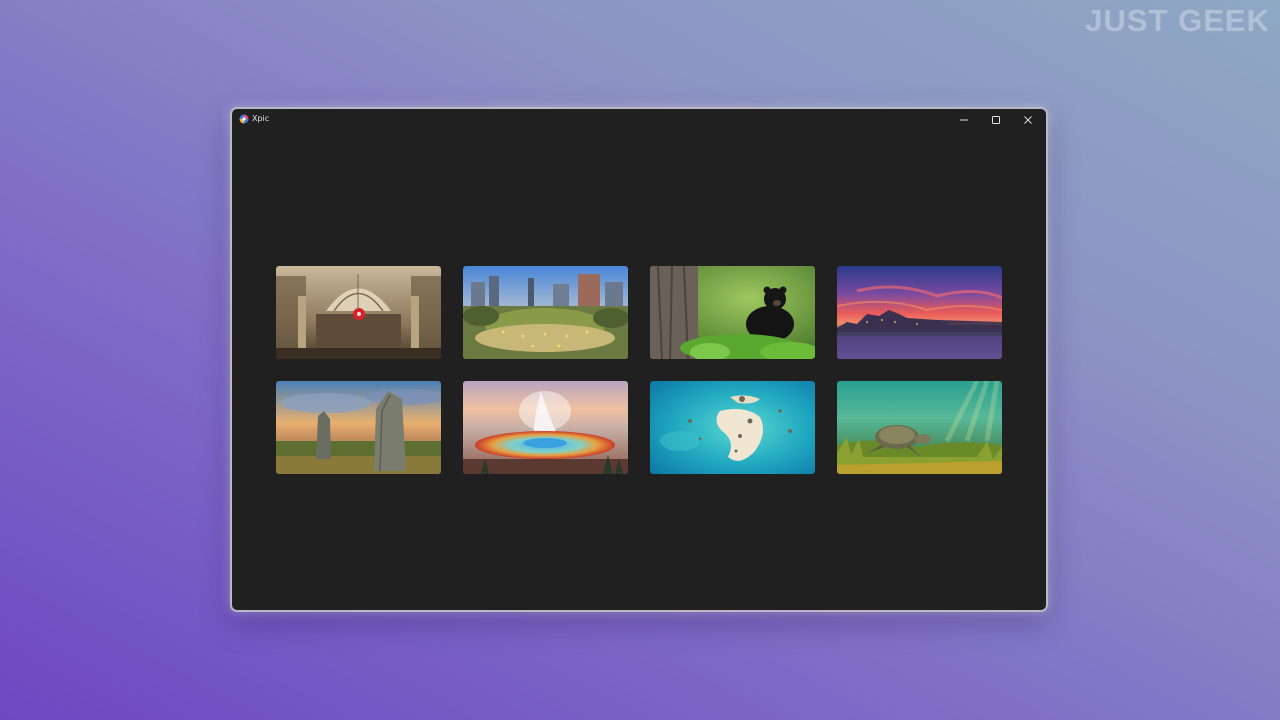  What do you see at coordinates (358, 427) in the screenshot?
I see `standing-stones-thumbnail` at bounding box center [358, 427].